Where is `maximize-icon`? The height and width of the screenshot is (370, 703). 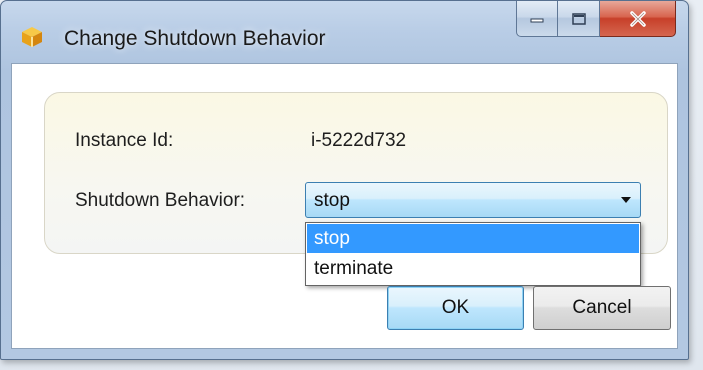
maximize-icon is located at coordinates (578, 18).